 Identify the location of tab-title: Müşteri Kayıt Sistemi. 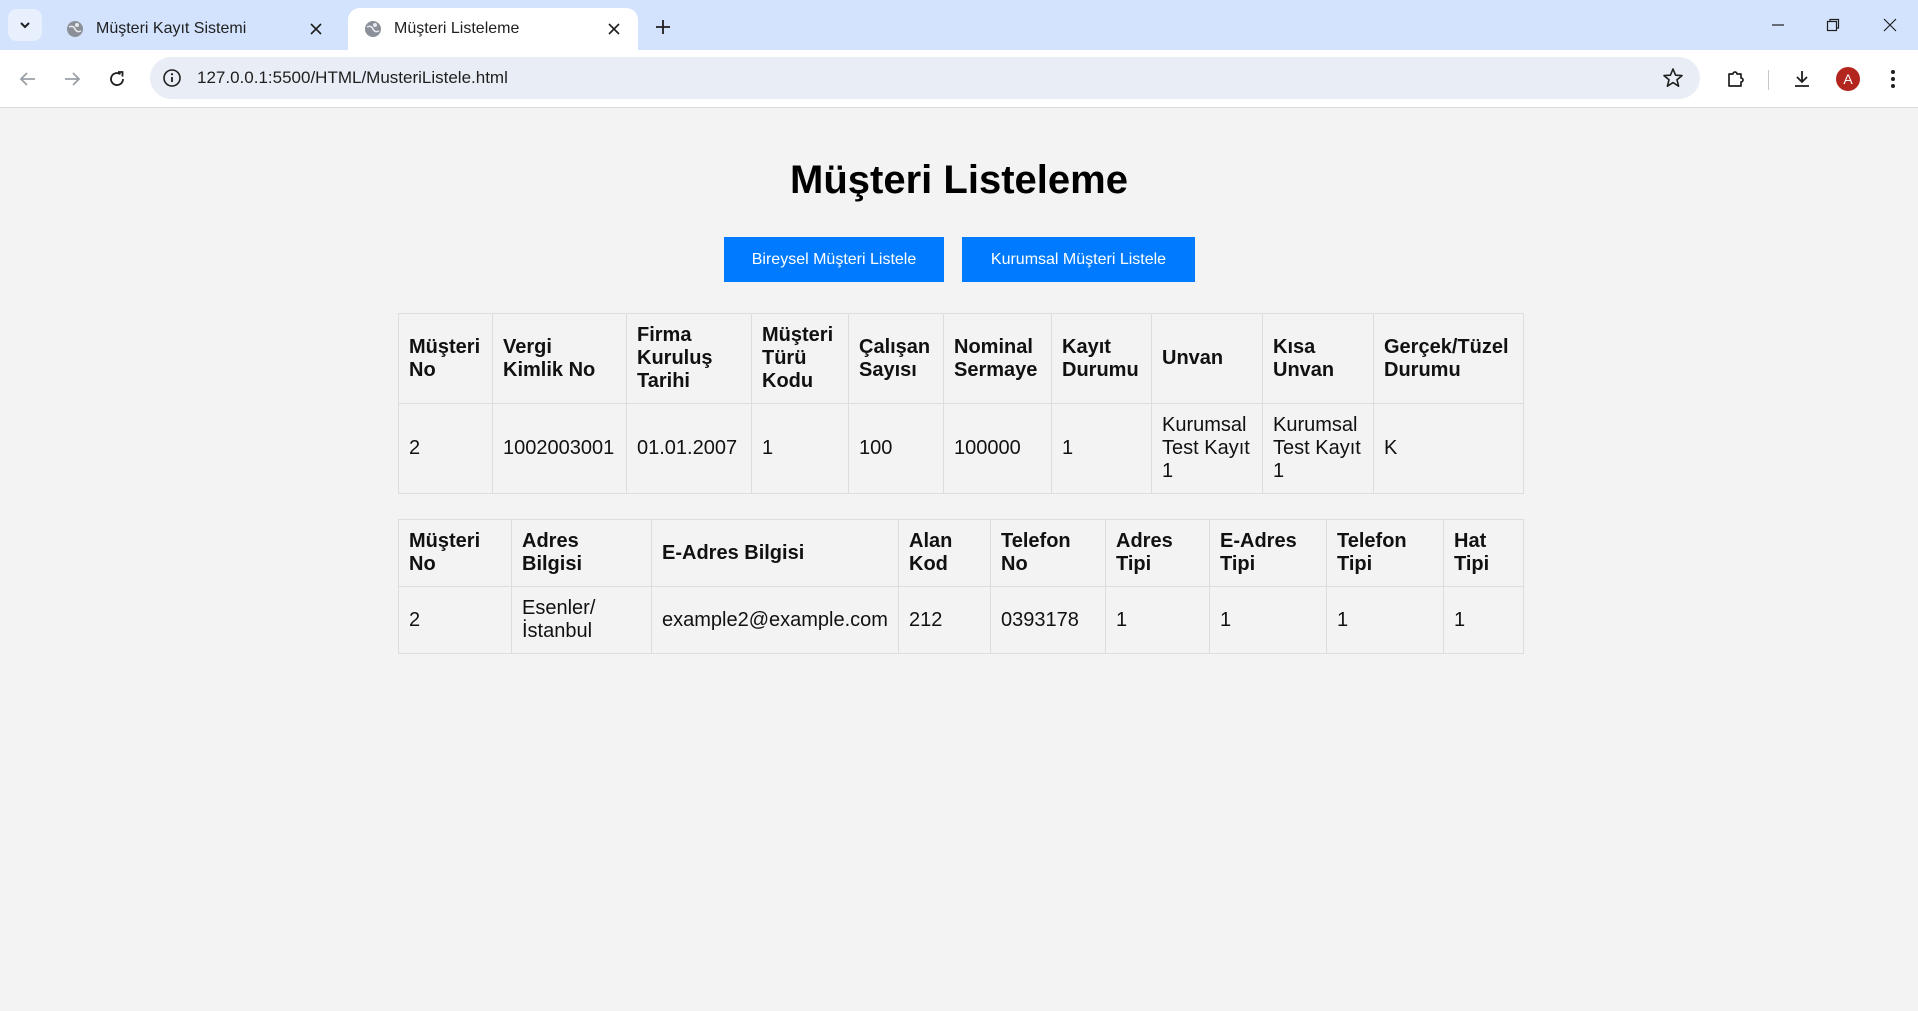
(171, 28).